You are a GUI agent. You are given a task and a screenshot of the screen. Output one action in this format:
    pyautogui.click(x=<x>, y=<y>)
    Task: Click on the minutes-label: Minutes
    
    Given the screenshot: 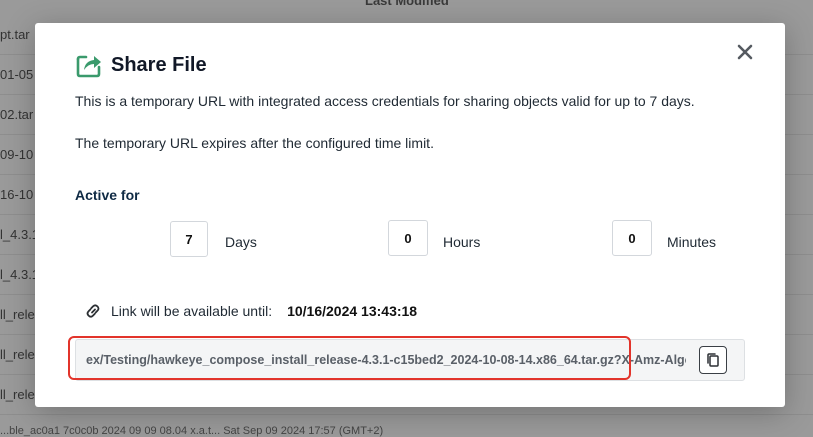 What is the action you would take?
    pyautogui.click(x=692, y=242)
    